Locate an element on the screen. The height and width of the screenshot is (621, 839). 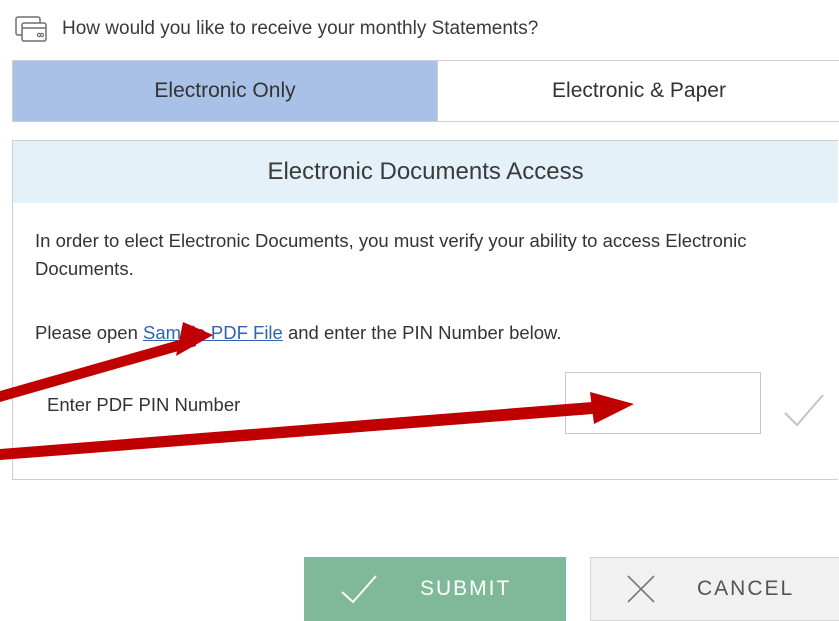
tab-electronic-and-paper: Electronic & Paper is located at coordinates (638, 91).